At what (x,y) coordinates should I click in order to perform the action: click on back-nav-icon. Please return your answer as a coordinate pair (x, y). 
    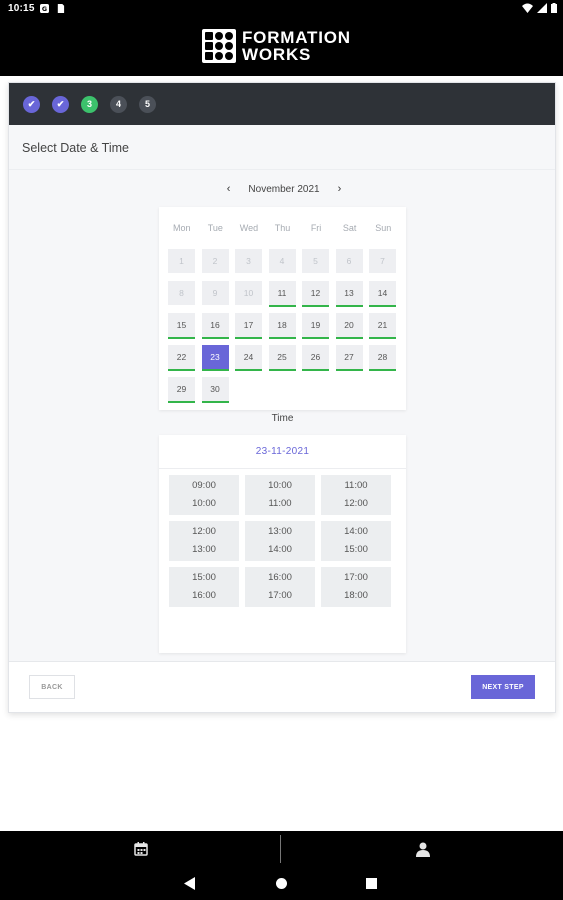
    Looking at the image, I should click on (190, 883).